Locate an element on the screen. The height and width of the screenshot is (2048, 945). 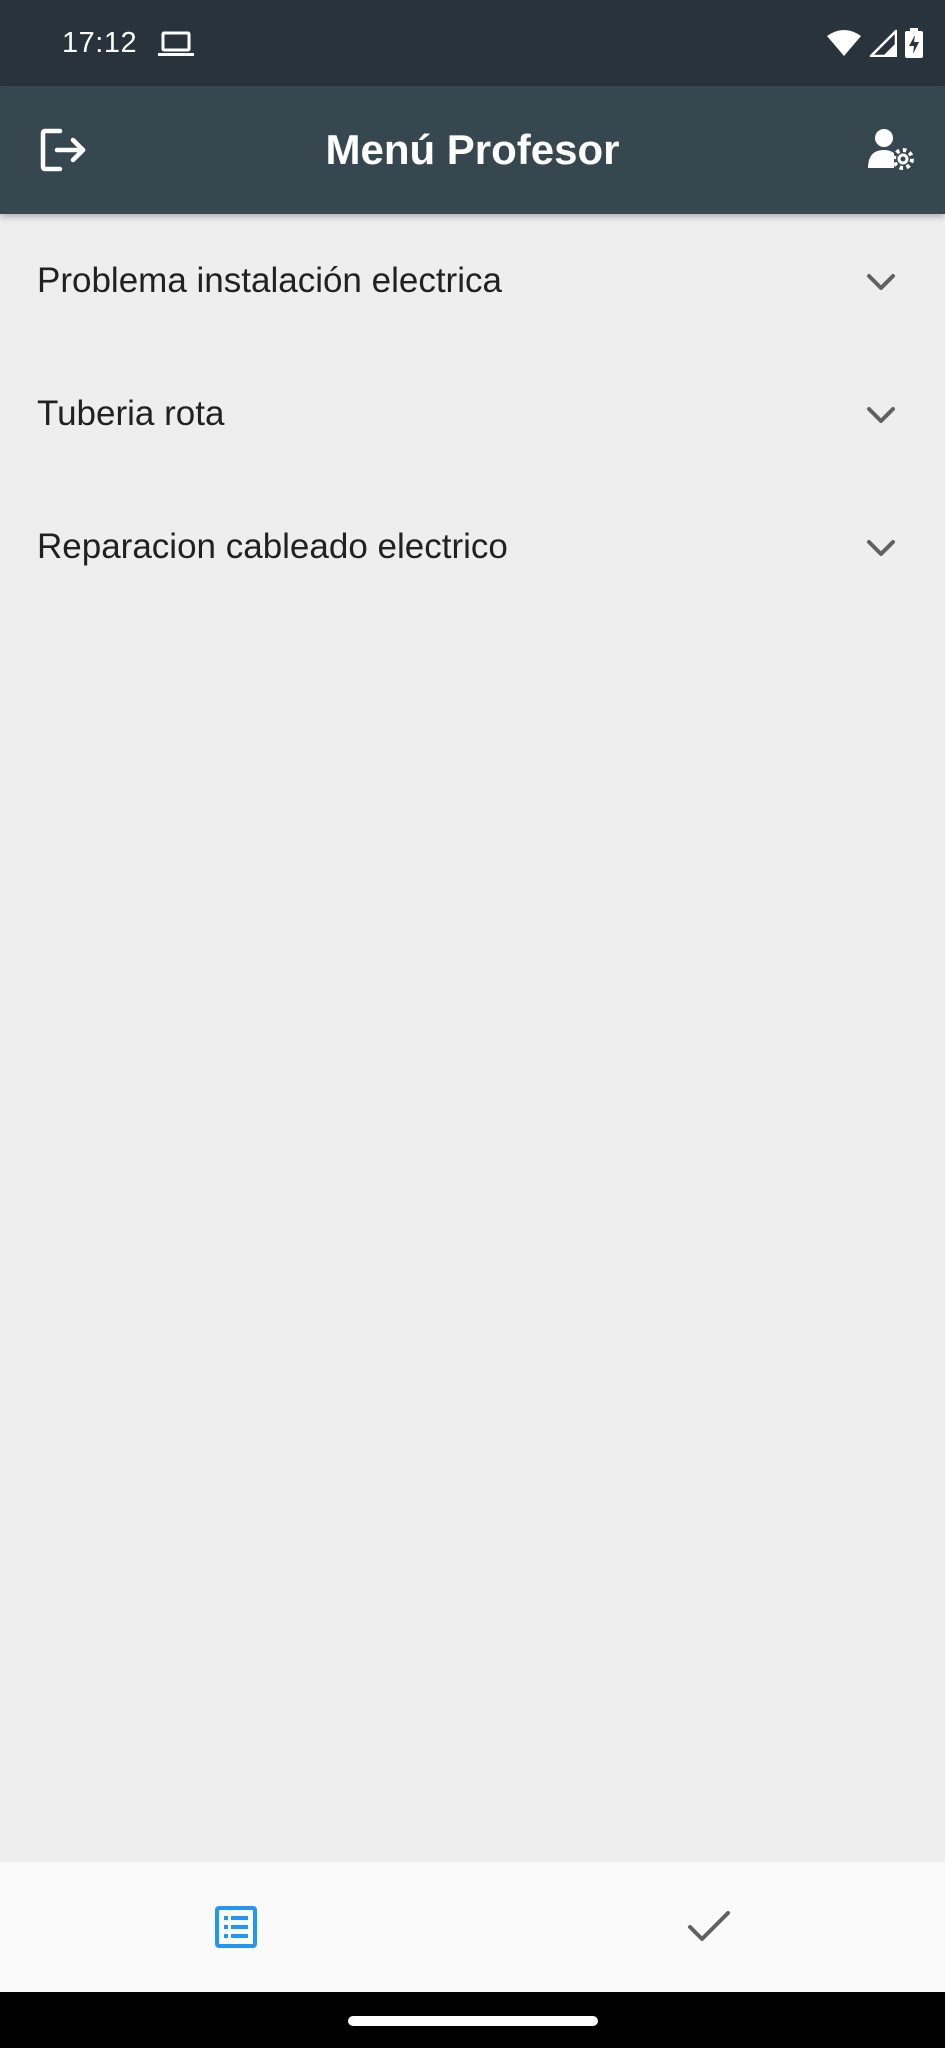
user-settings-icon is located at coordinates (891, 149).